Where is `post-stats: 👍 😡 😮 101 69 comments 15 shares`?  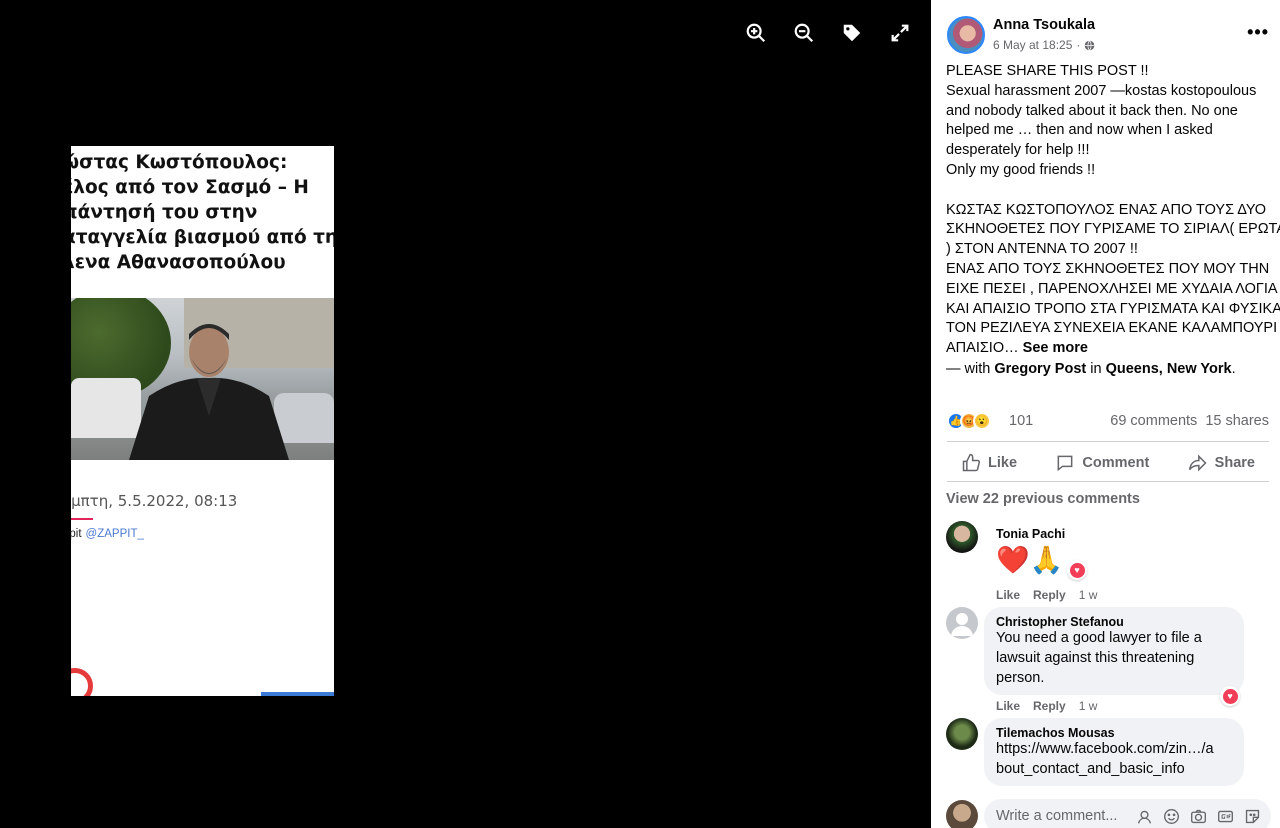
post-stats: 👍 😡 😮 101 69 comments 15 shares is located at coordinates (1108, 422).